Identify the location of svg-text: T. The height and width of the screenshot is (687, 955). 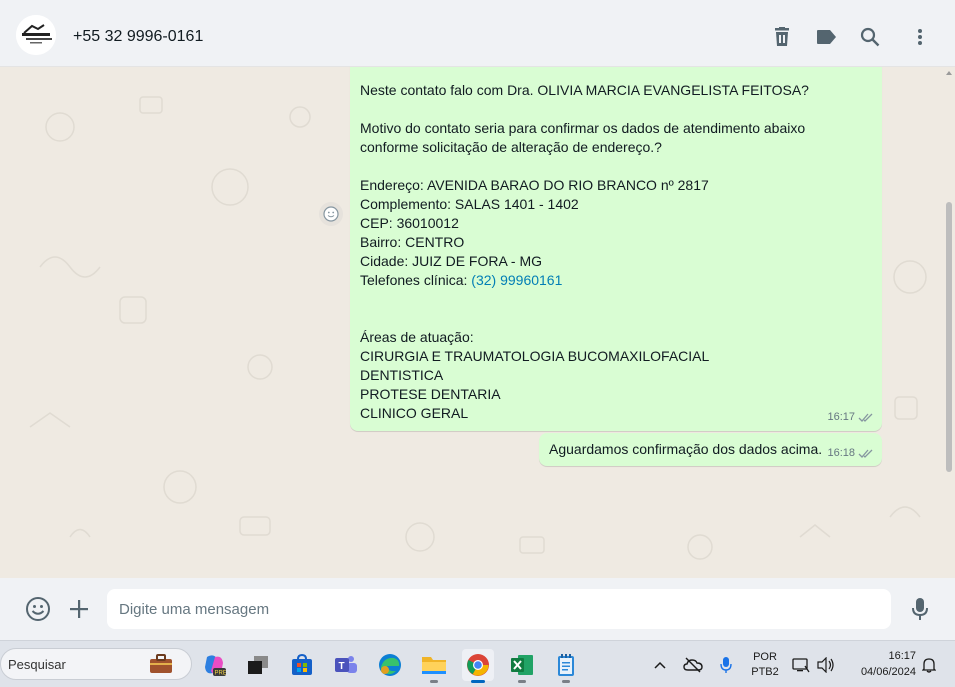
(342, 666).